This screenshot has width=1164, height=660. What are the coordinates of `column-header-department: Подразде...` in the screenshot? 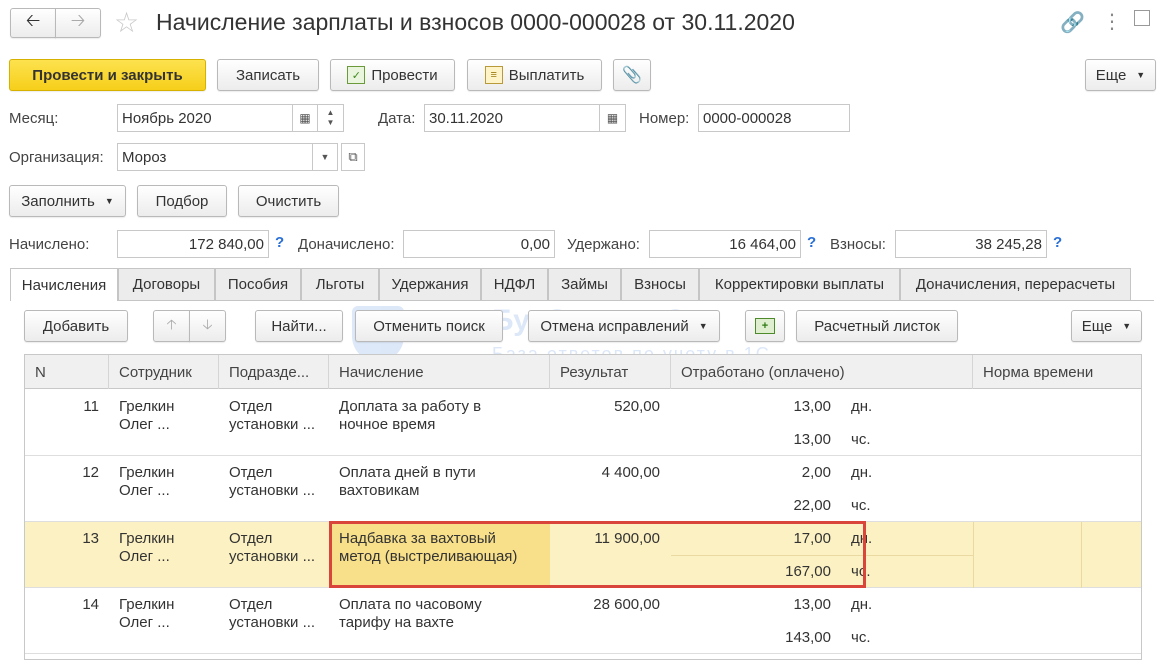 It's located at (274, 372).